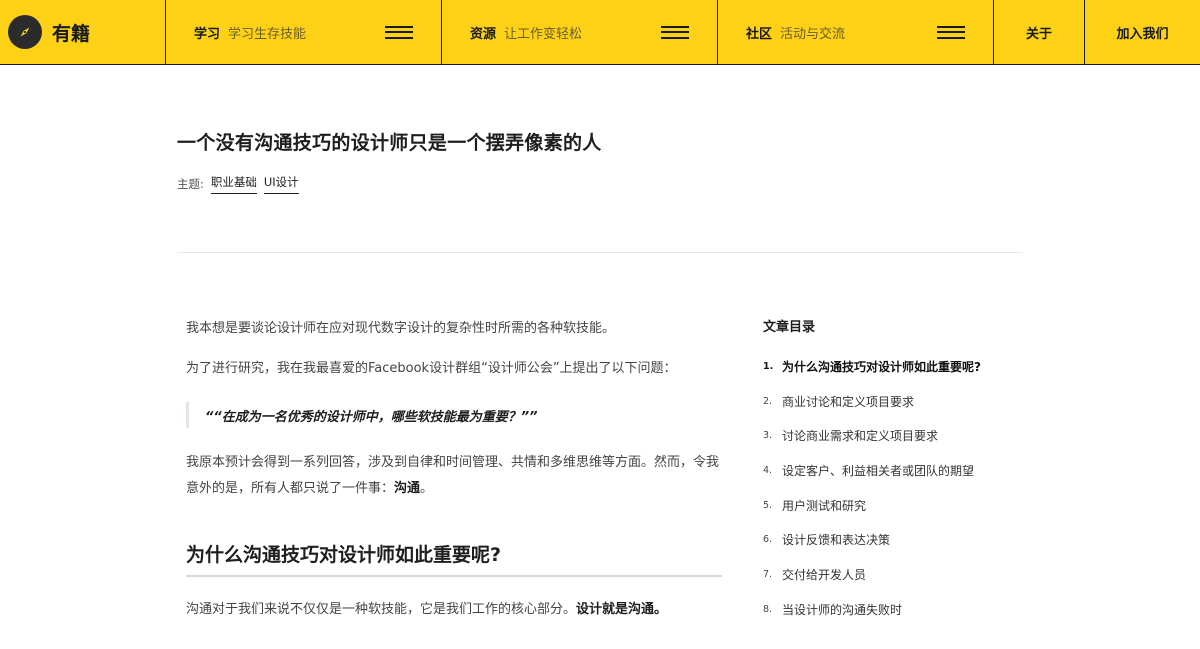  What do you see at coordinates (600, 252) in the screenshot?
I see `header-divider` at bounding box center [600, 252].